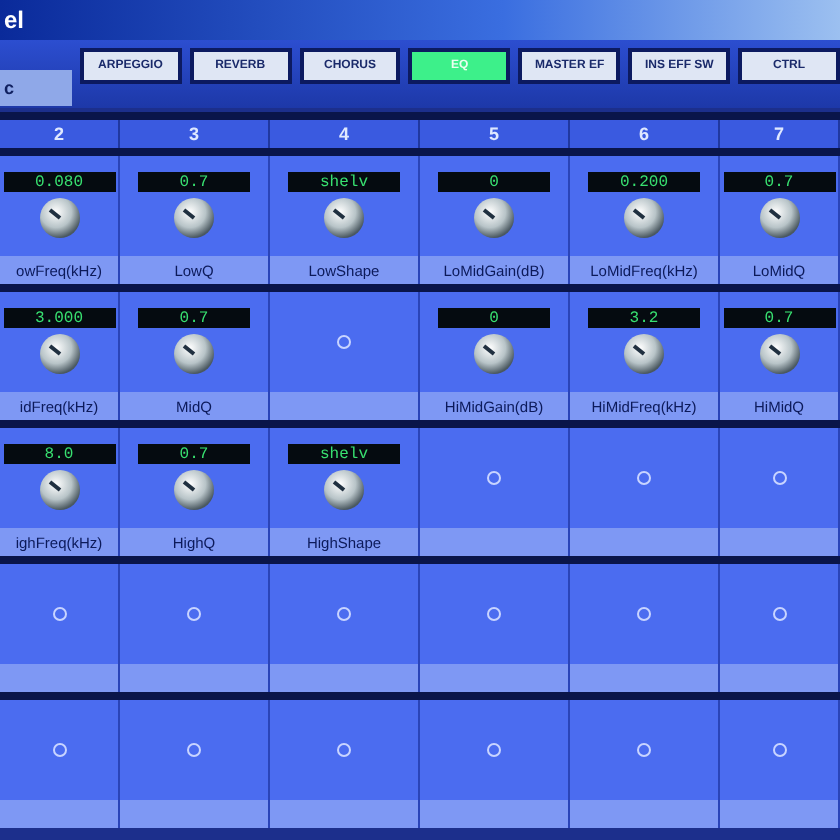  What do you see at coordinates (495, 134) in the screenshot?
I see `column-header: 5` at bounding box center [495, 134].